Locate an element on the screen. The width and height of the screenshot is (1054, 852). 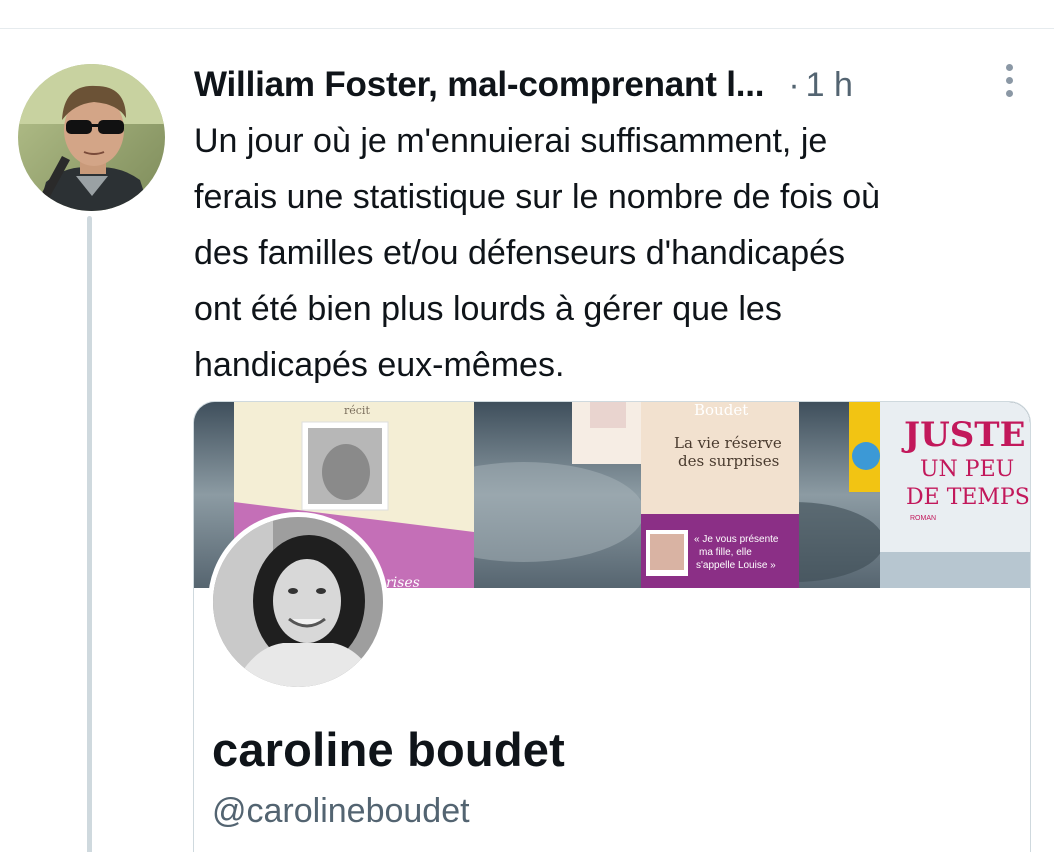
book-cover-yellow is located at coordinates (865, 447).